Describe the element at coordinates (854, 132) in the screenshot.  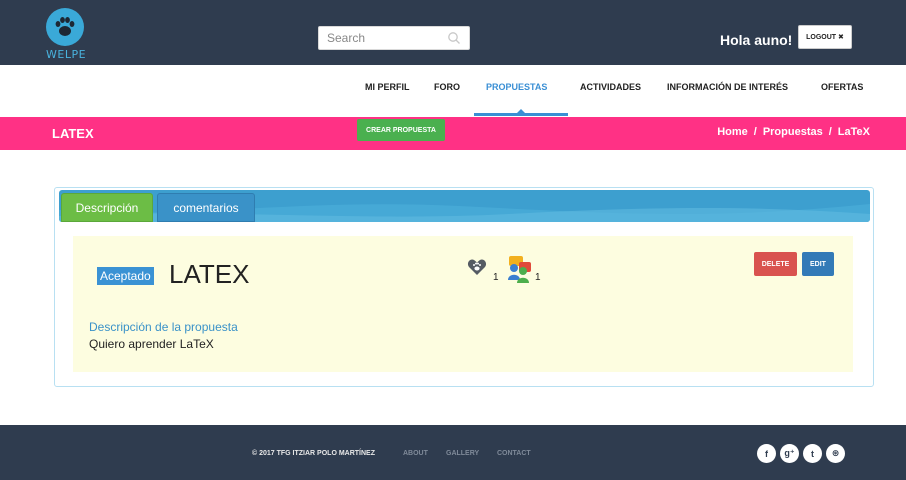
I see `breadcrumb-current: LaTeX` at that location.